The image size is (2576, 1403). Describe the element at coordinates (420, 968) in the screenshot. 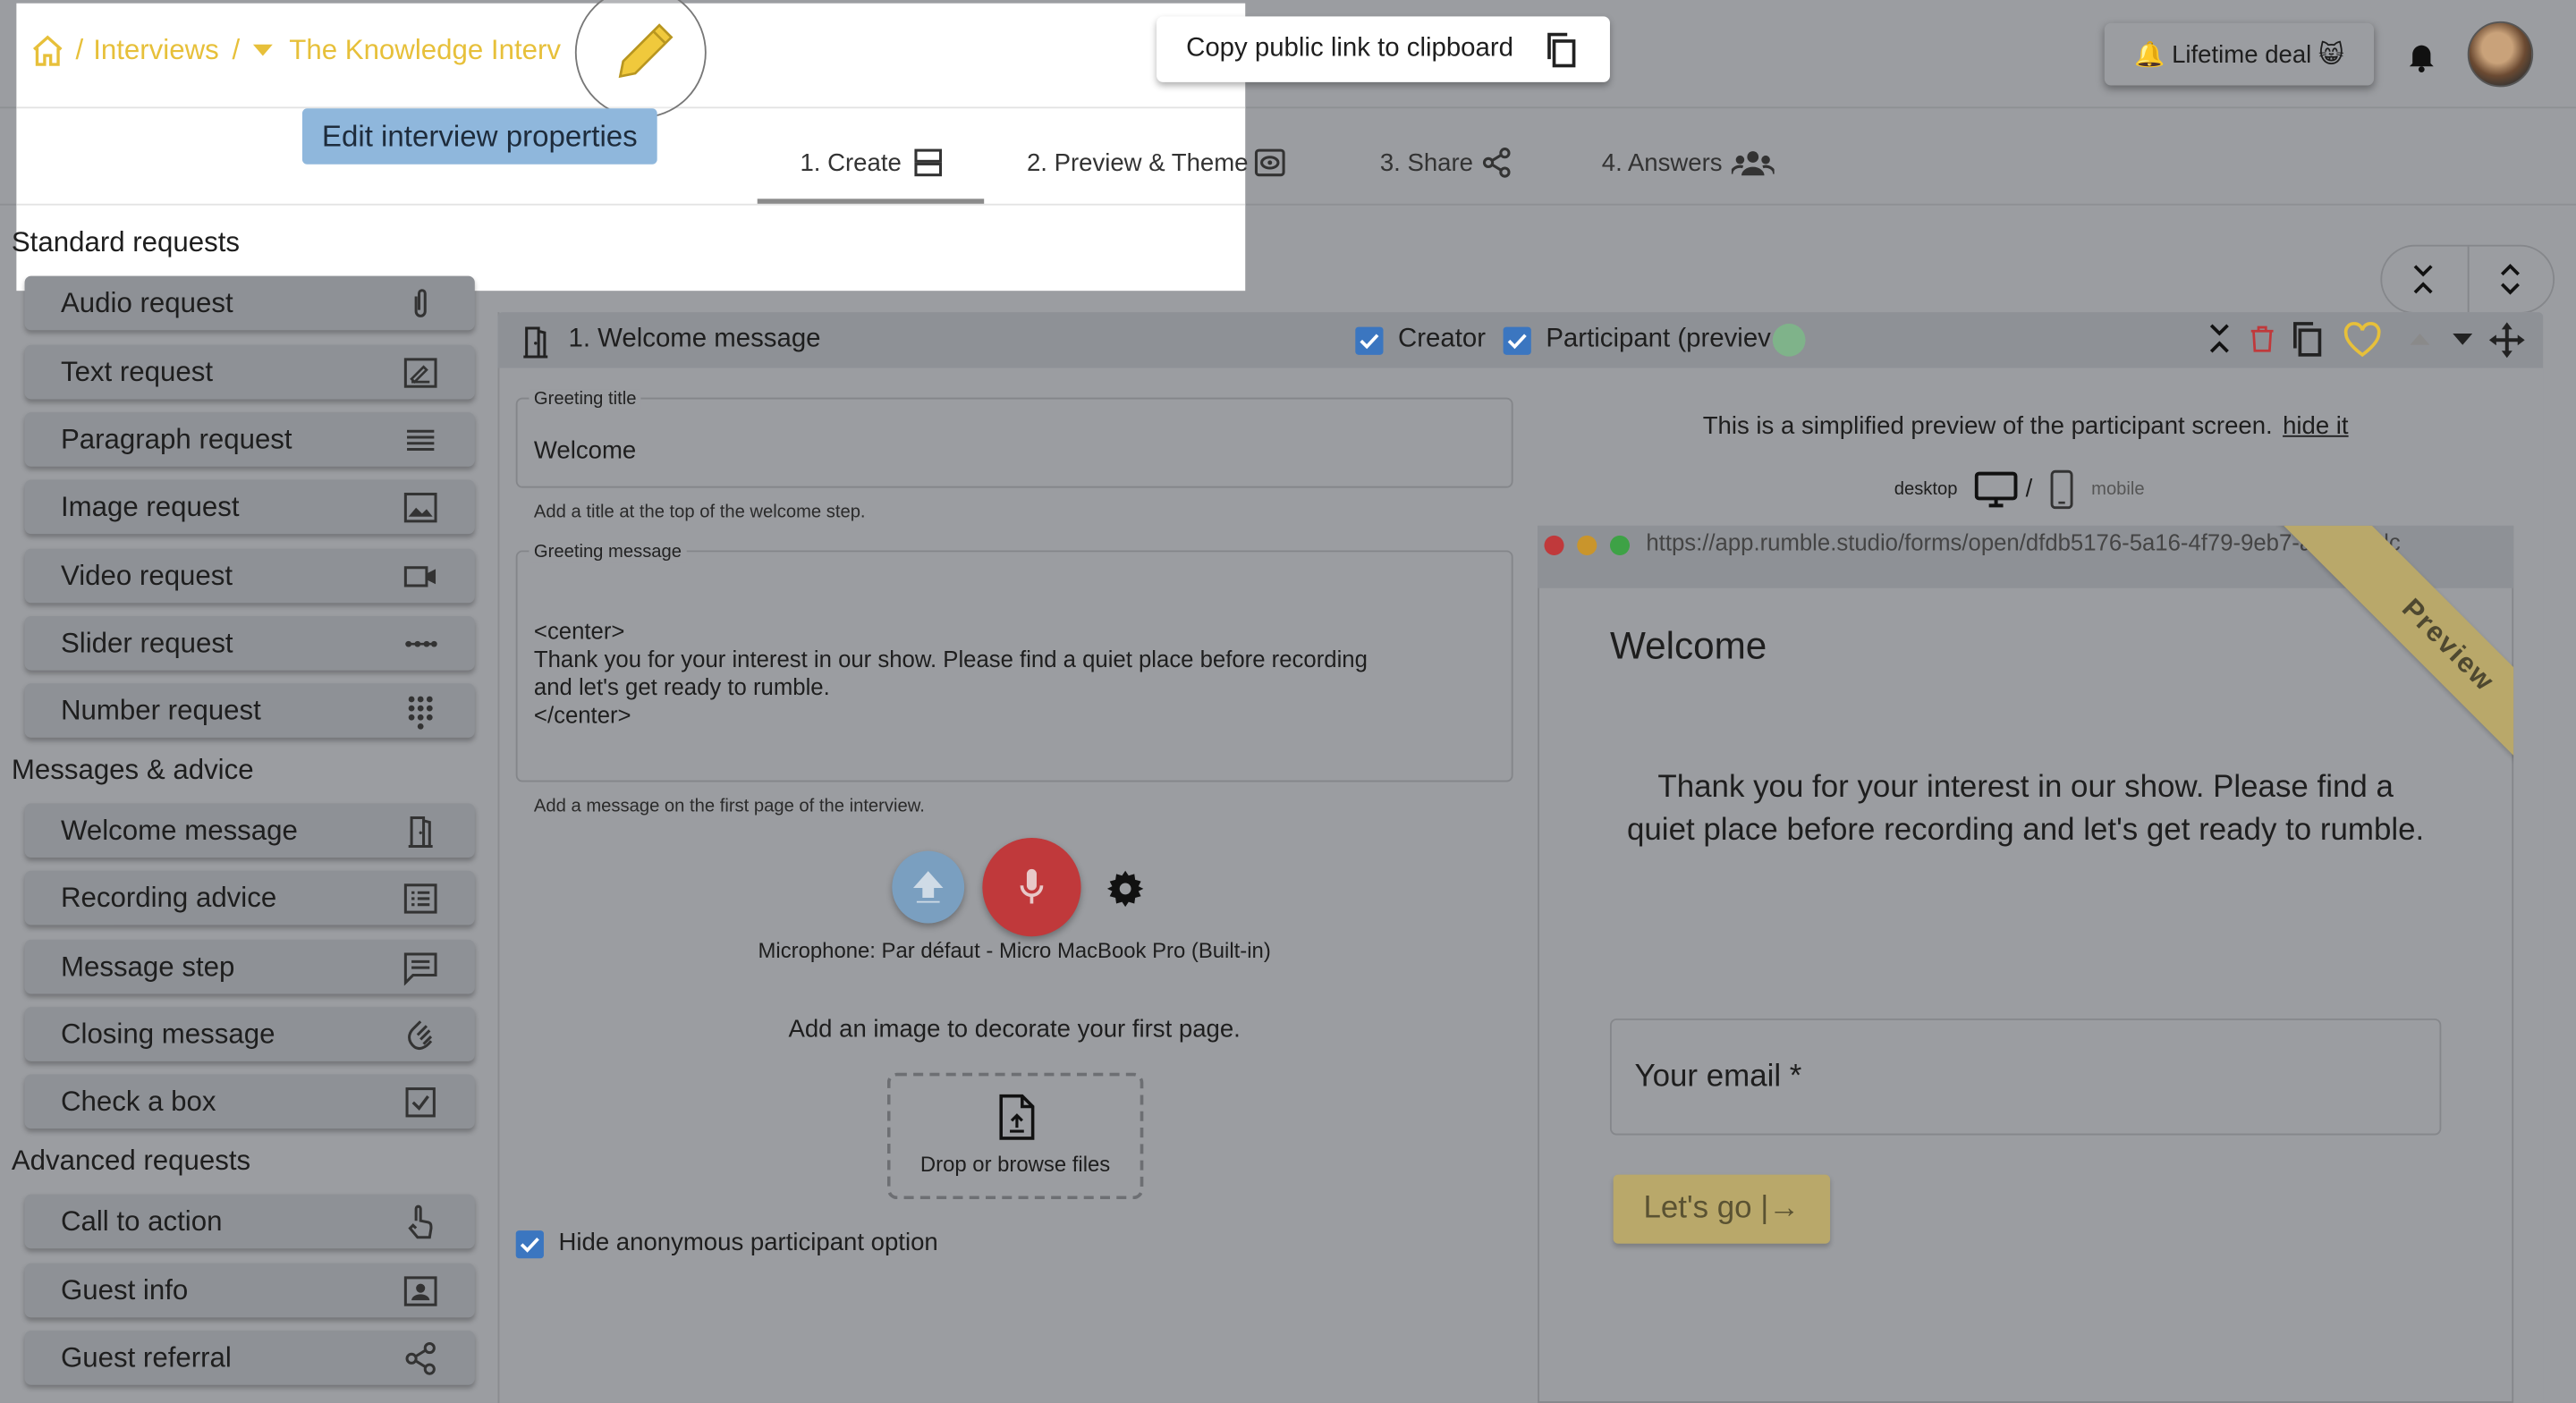

I see `message-icon` at that location.